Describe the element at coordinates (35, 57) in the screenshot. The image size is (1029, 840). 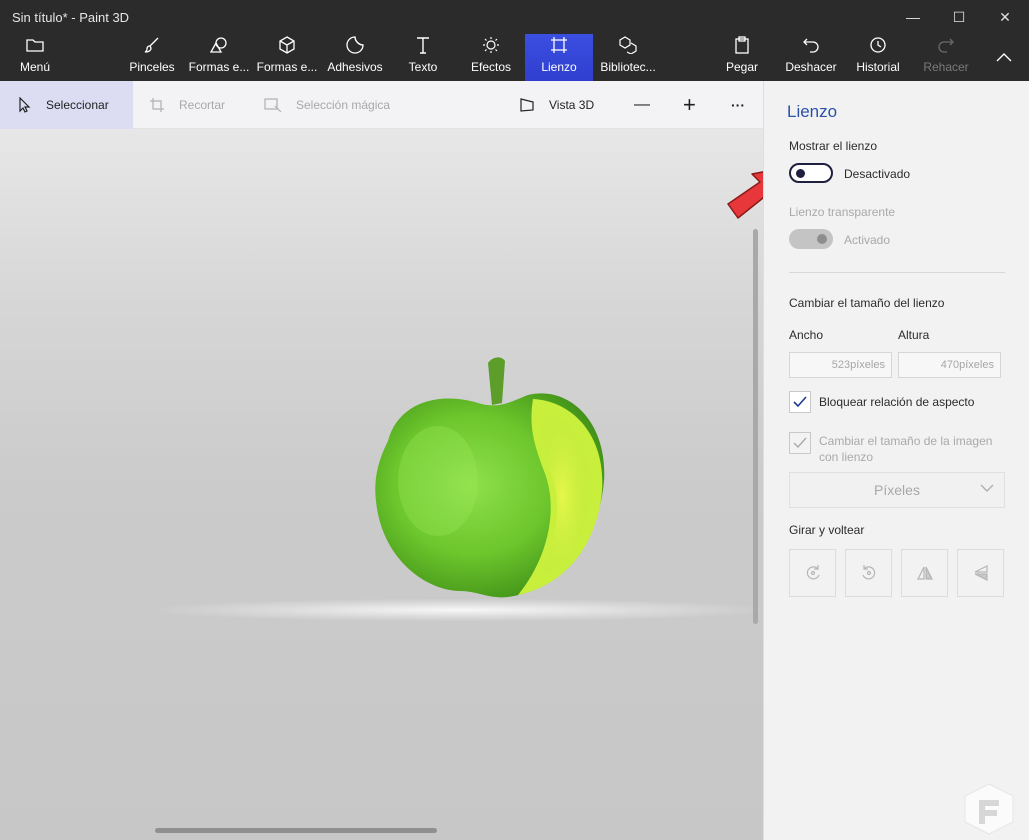
I see `menu-button: Menú` at that location.